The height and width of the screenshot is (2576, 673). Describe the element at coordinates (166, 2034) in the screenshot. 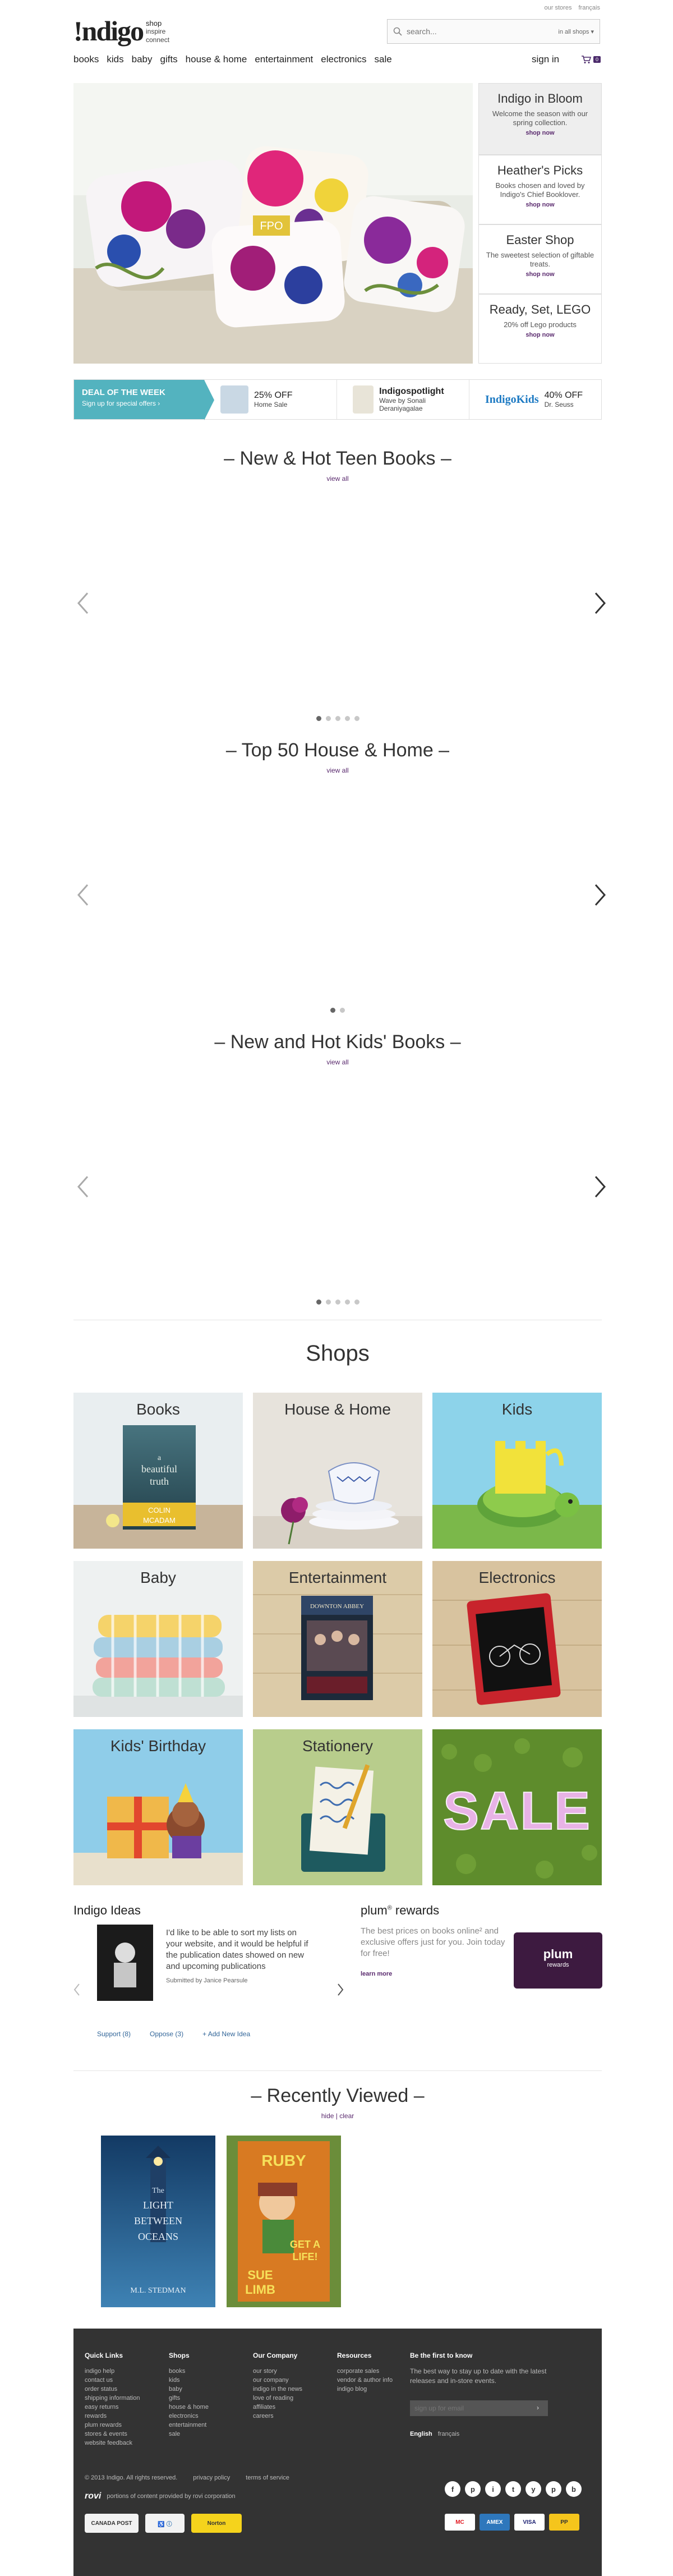

I see `idea-oppose-button: Oppose (3)` at that location.